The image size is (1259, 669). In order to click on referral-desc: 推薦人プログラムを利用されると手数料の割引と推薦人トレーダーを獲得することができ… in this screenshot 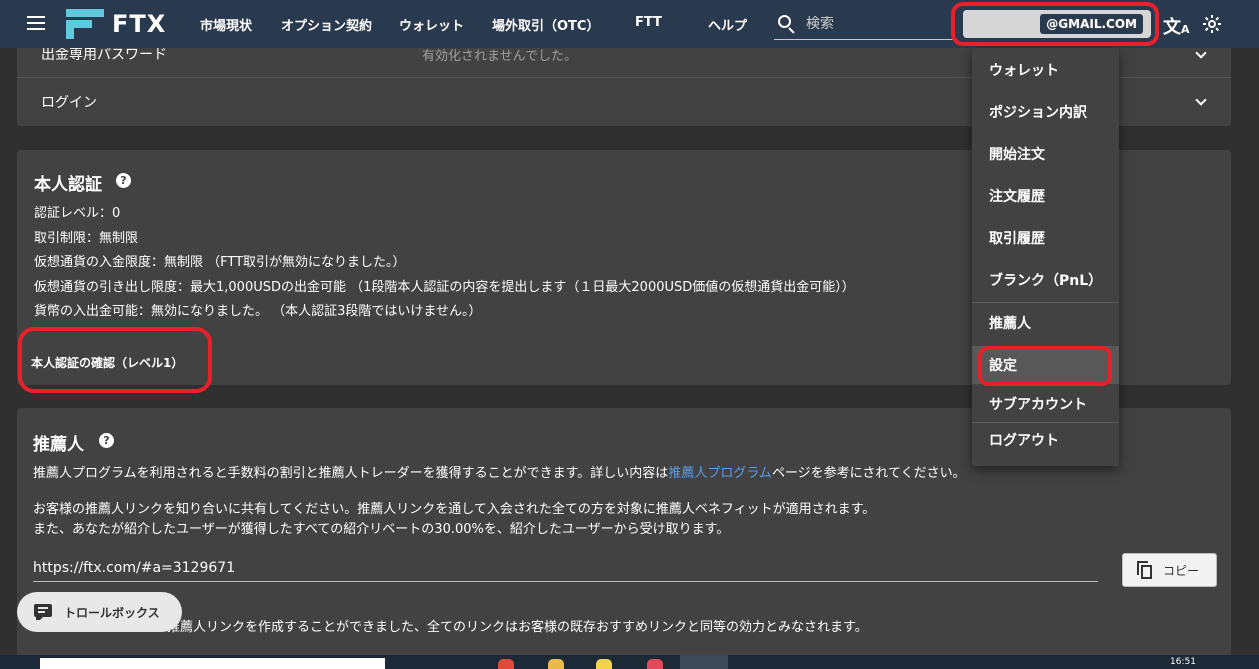, I will do `click(499, 471)`.